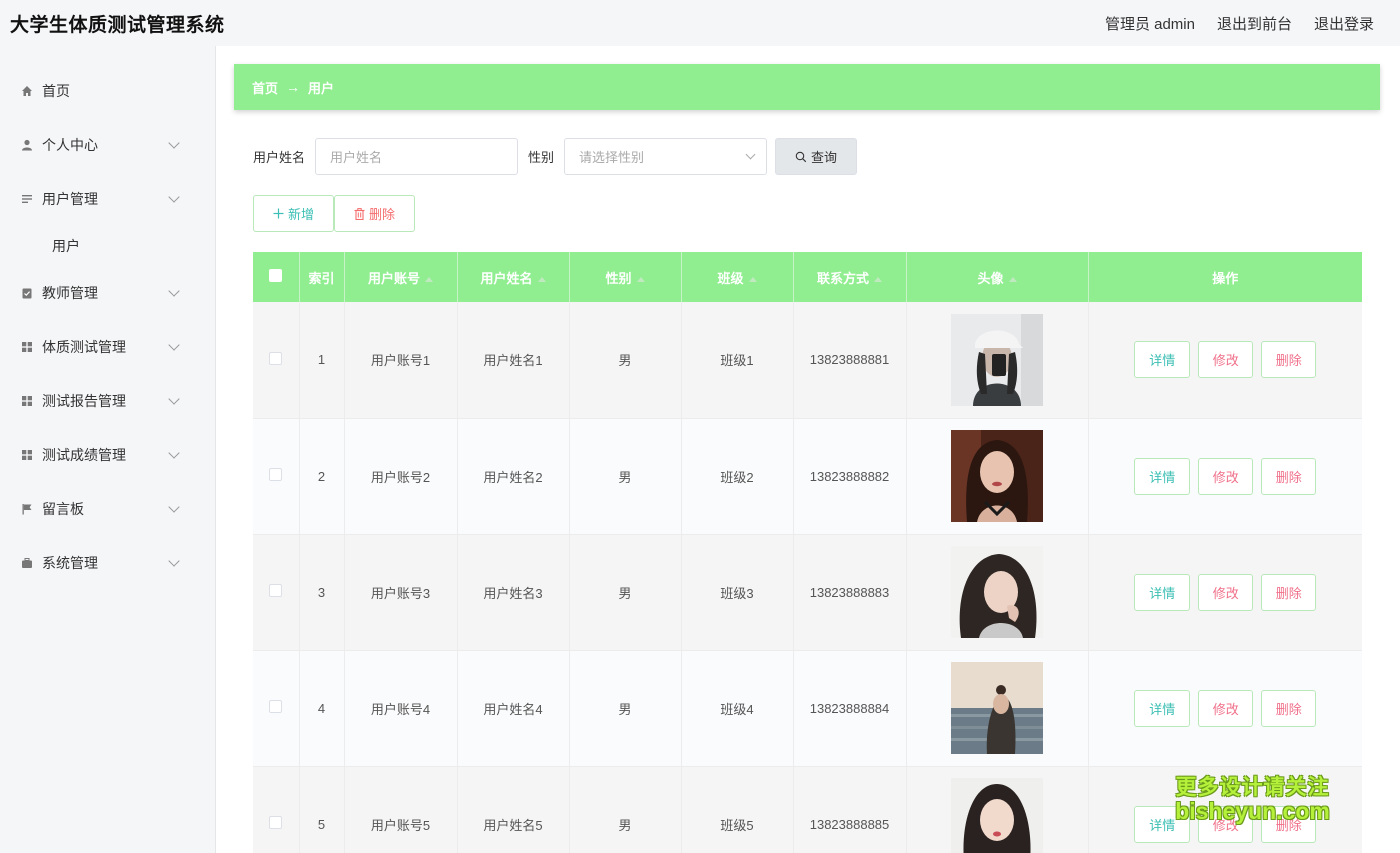  I want to click on column-header-name: 用户姓名, so click(513, 277).